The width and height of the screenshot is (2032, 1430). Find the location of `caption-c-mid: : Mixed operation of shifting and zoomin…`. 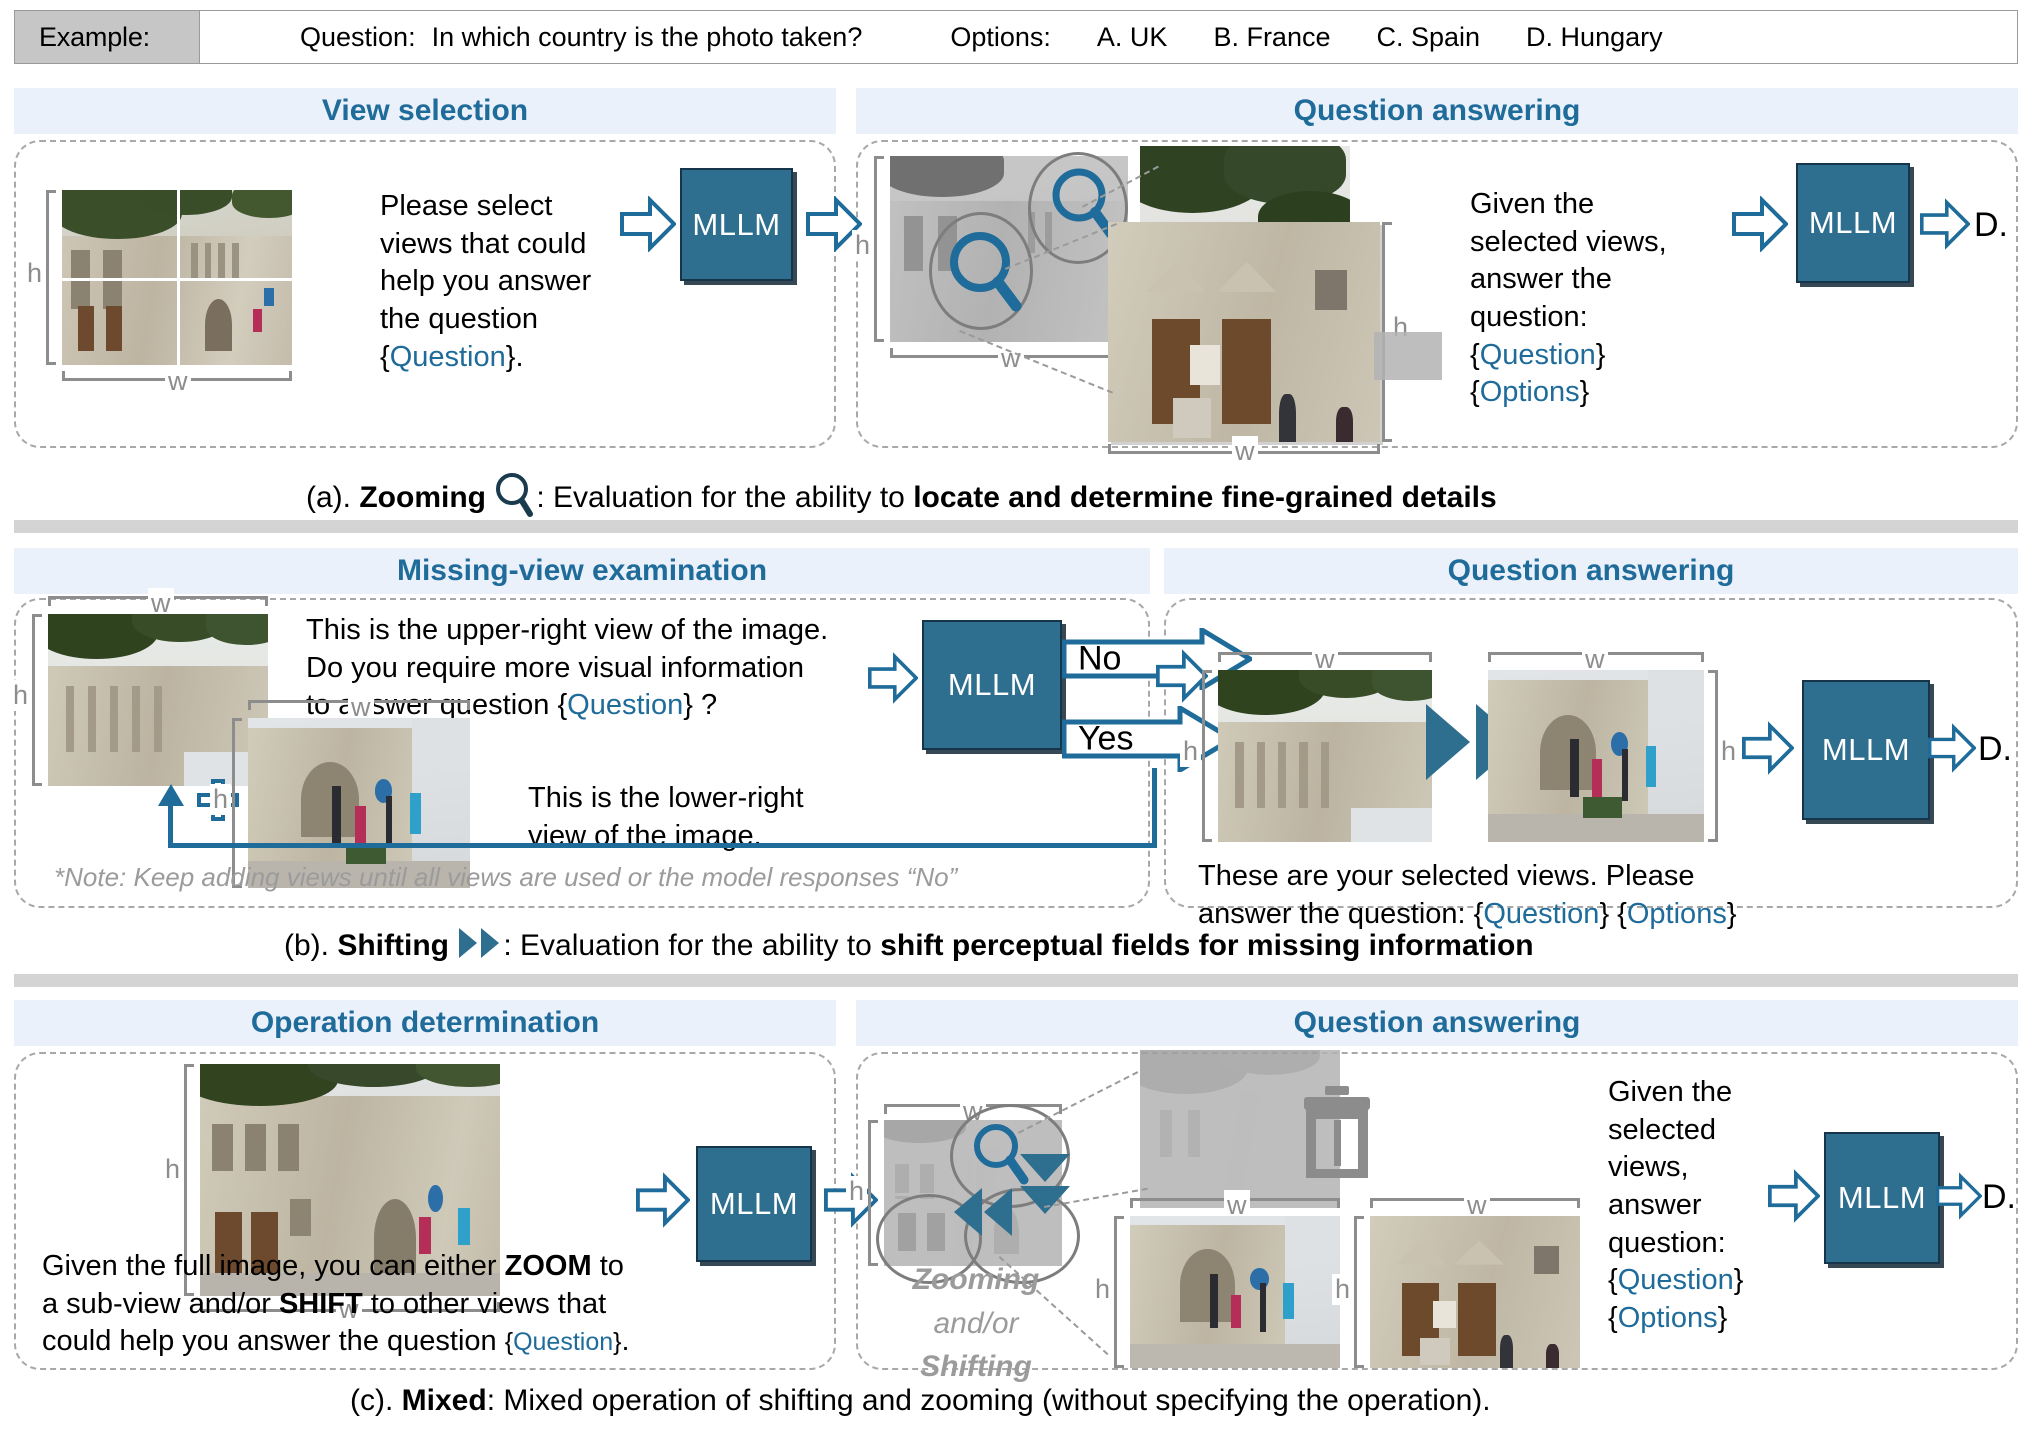

caption-c-mid: : Mixed operation of shifting and zoomin… is located at coordinates (988, 1400).